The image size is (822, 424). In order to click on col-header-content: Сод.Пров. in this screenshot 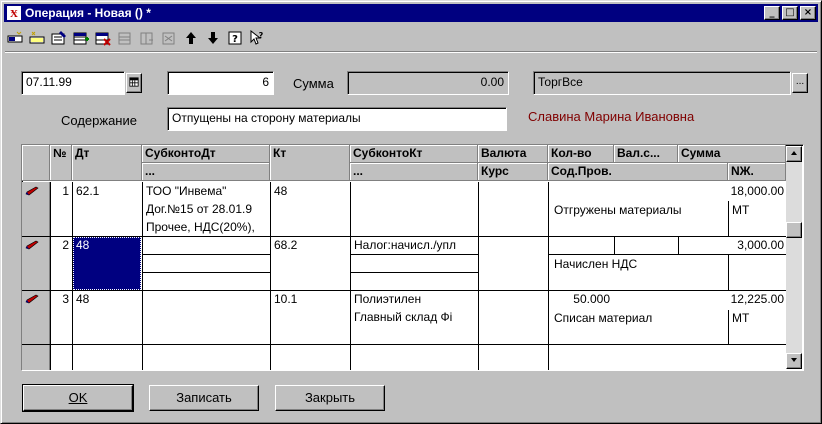, I will do `click(638, 172)`.